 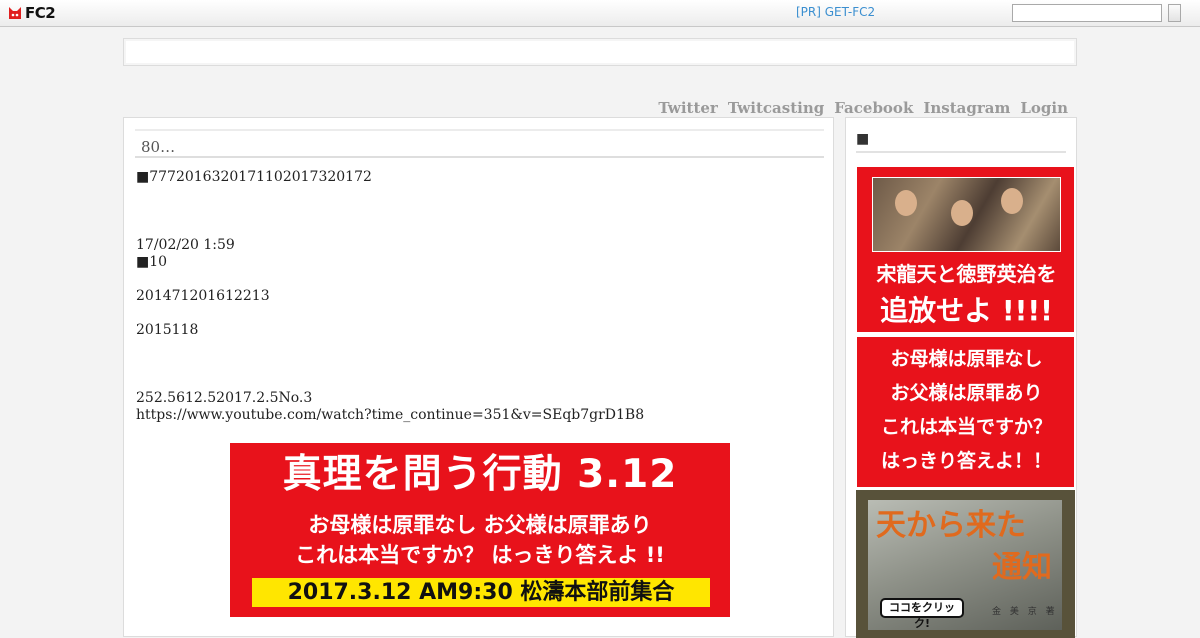 I want to click on post-line: 201471201612213, so click(x=203, y=296).